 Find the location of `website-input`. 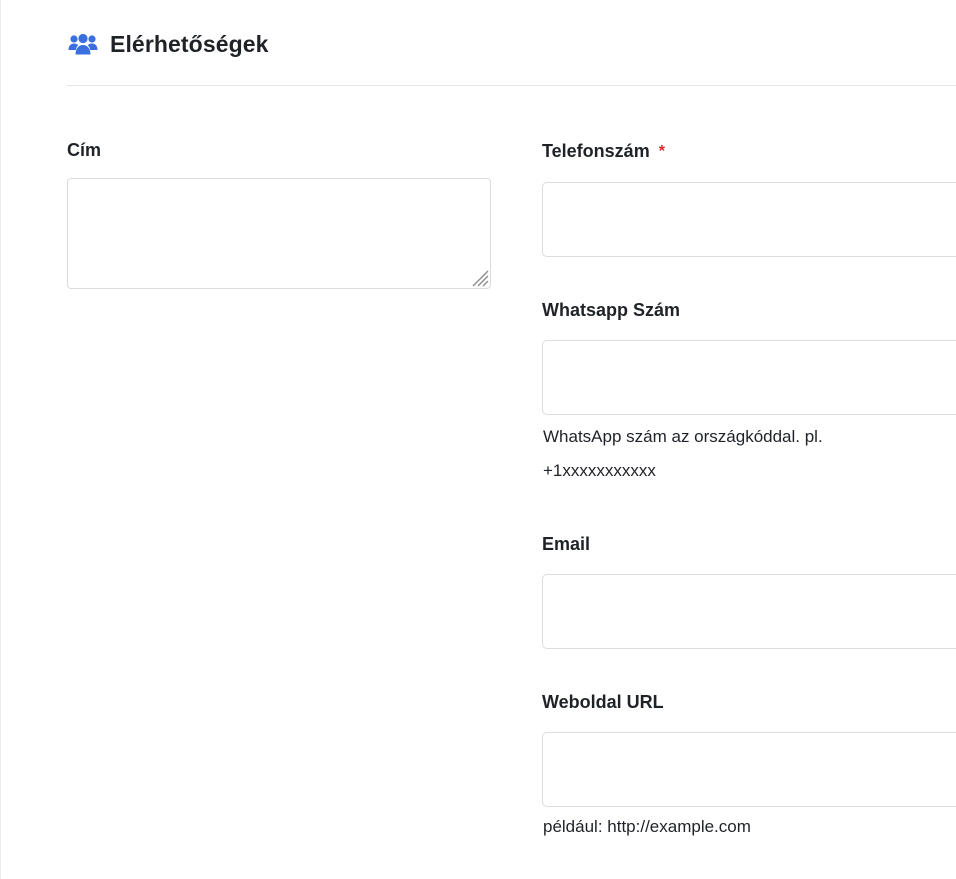

website-input is located at coordinates (749, 769).